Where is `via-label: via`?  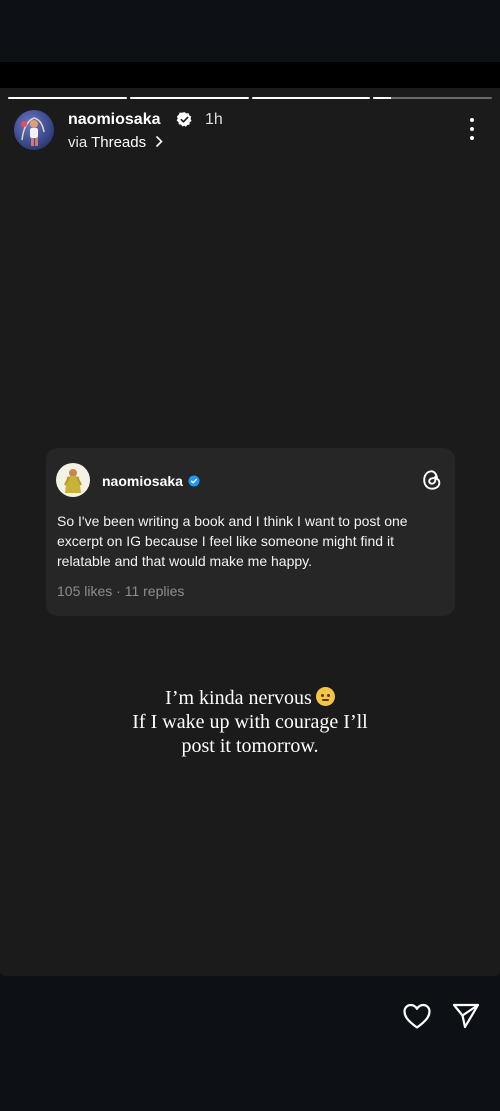
via-label: via is located at coordinates (78, 142).